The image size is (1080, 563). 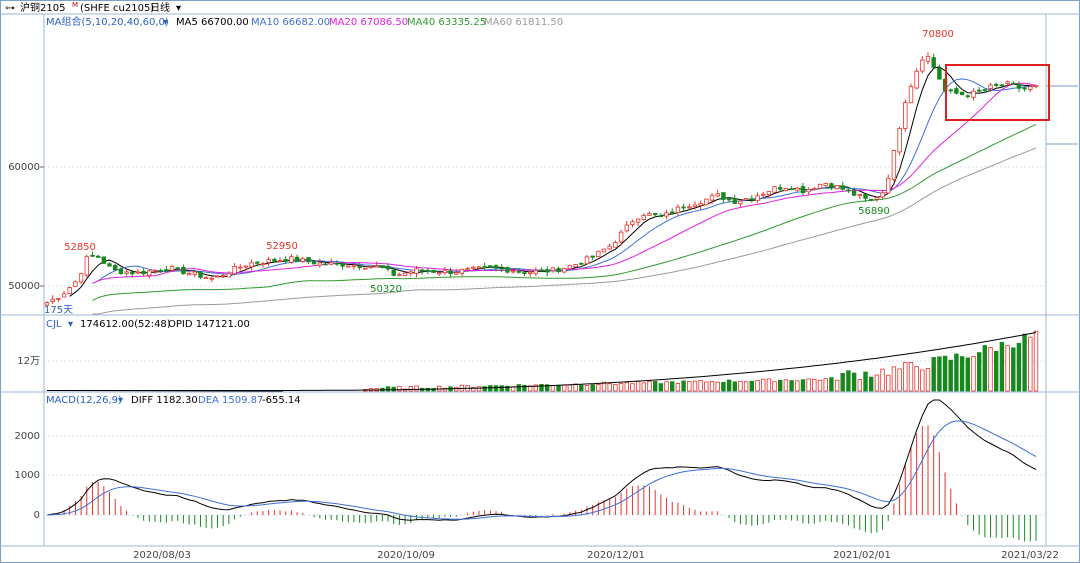 What do you see at coordinates (84, 400) in the screenshot?
I see `macd-label: MACD(12,26,9)` at bounding box center [84, 400].